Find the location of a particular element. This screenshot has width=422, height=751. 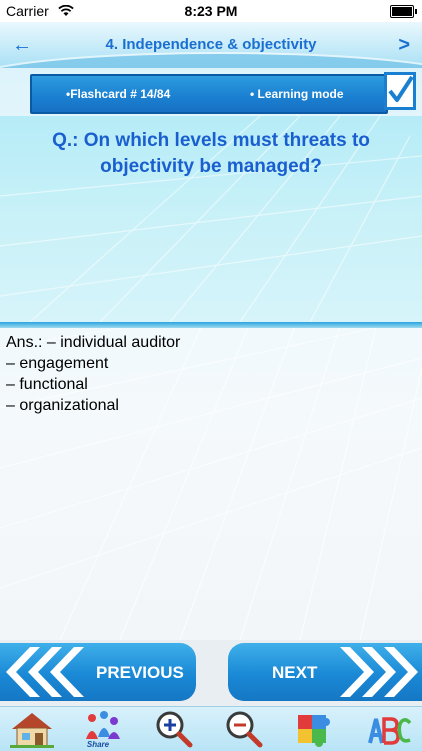

next-button: NEXT is located at coordinates (325, 672).